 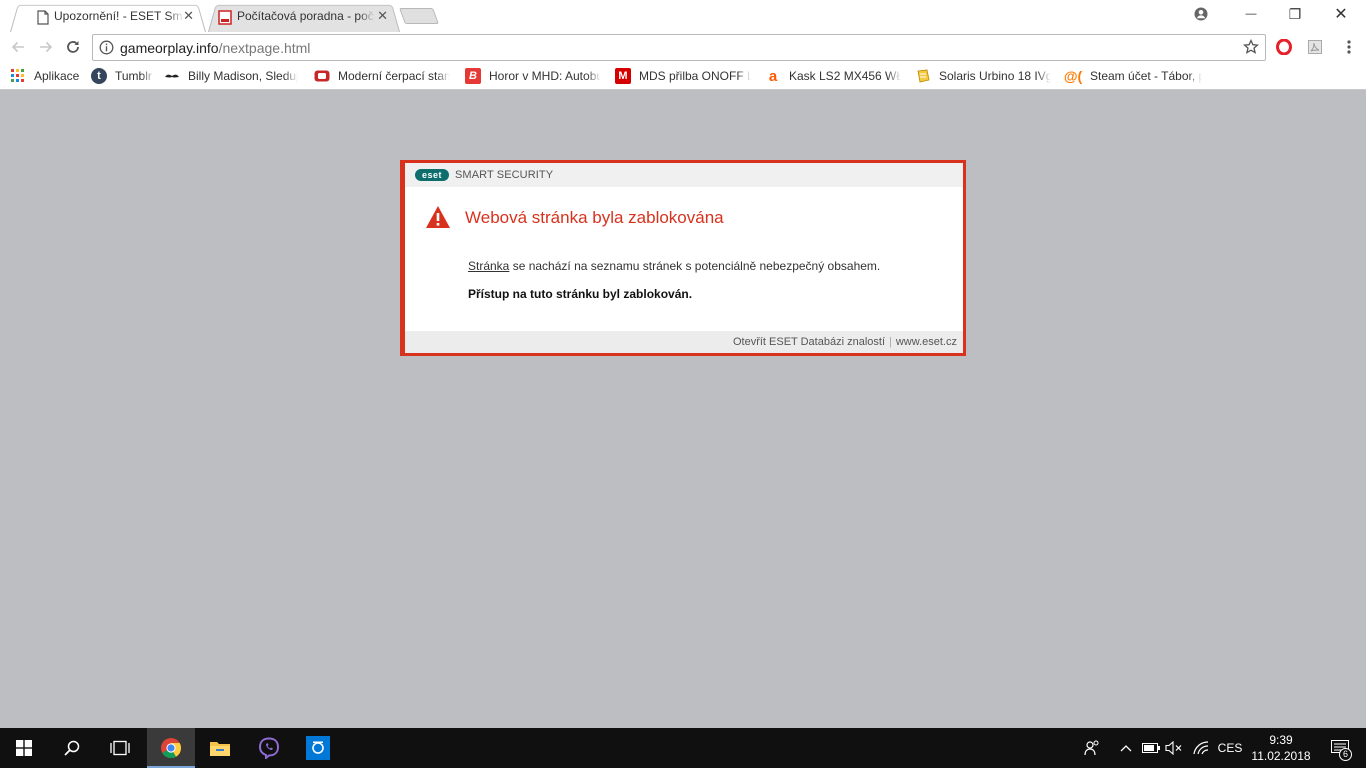 I want to click on start-button, so click(x=24, y=748).